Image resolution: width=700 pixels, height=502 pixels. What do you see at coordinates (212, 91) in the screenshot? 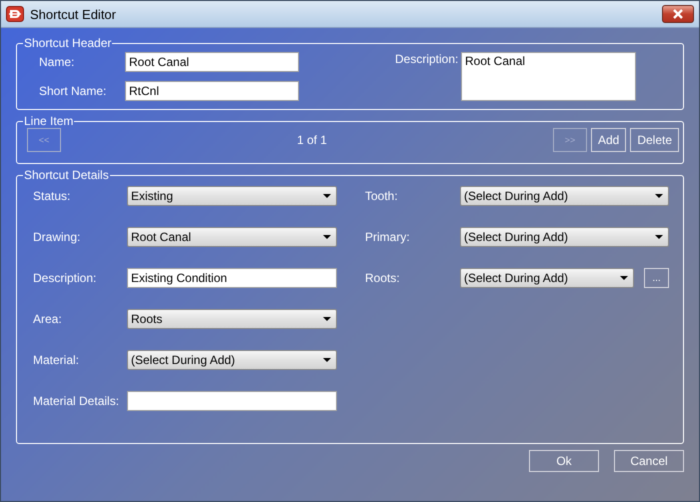
I see `short-name-field: RtCnl` at bounding box center [212, 91].